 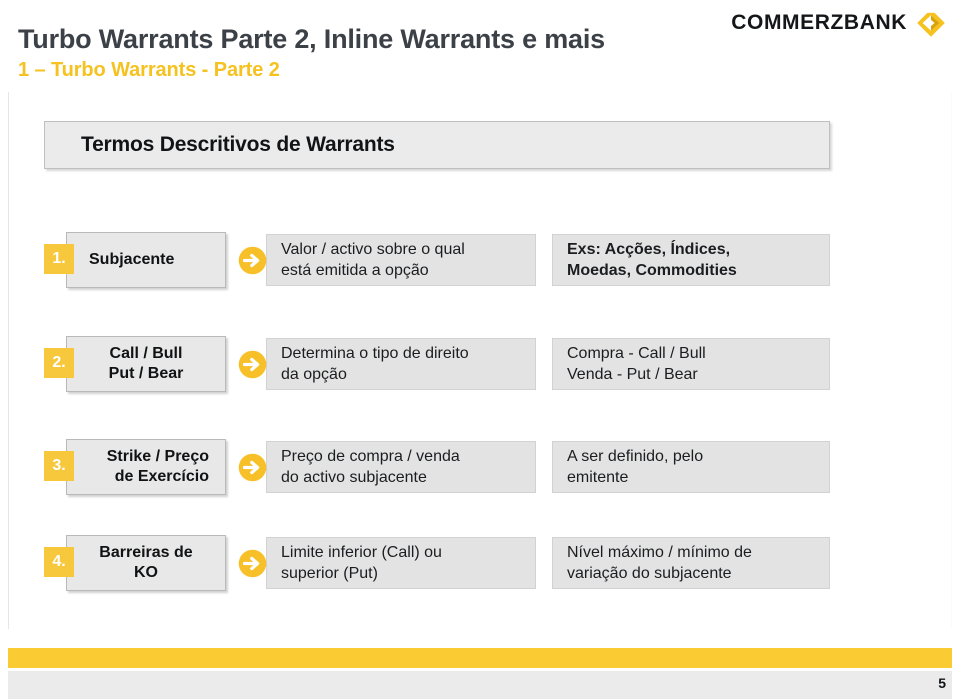 I want to click on term-label-box: Barreiras de KO, so click(x=146, y=563).